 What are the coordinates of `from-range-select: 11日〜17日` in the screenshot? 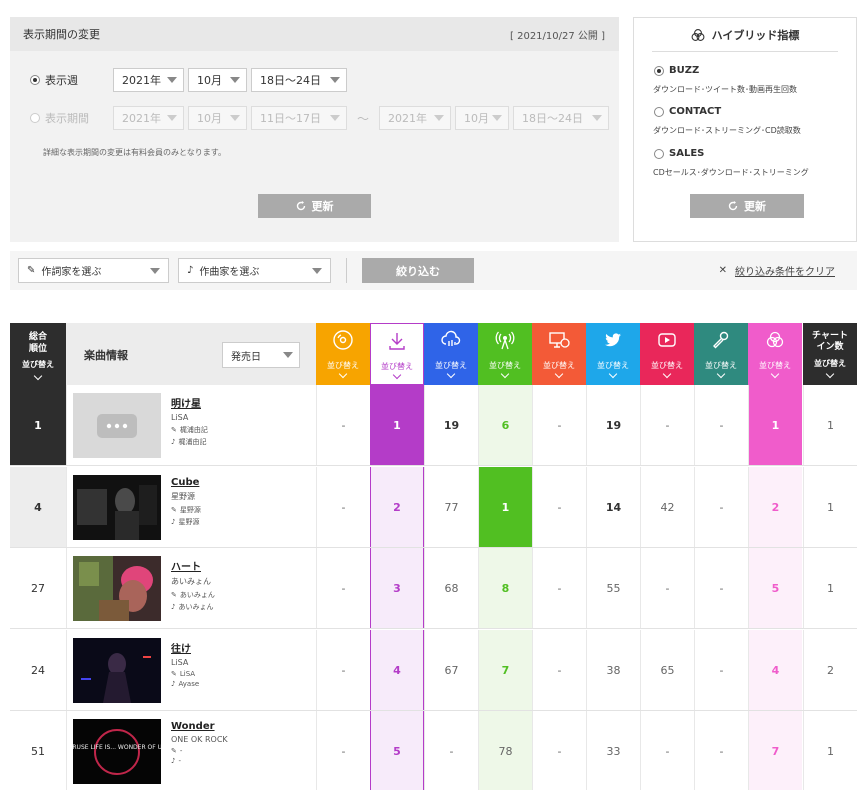 It's located at (299, 118).